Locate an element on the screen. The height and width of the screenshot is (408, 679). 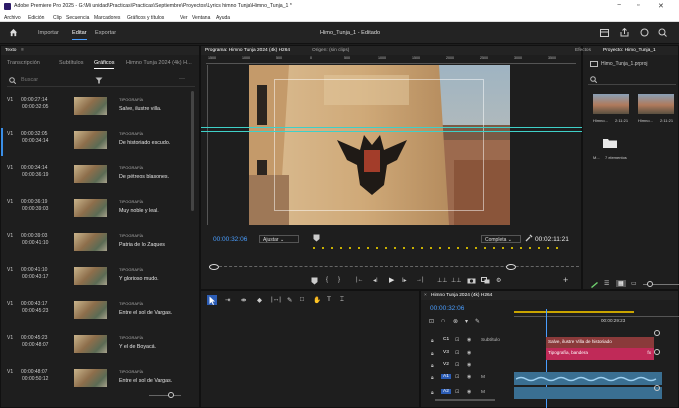
track-id: V2 is located at coordinates (446, 364).